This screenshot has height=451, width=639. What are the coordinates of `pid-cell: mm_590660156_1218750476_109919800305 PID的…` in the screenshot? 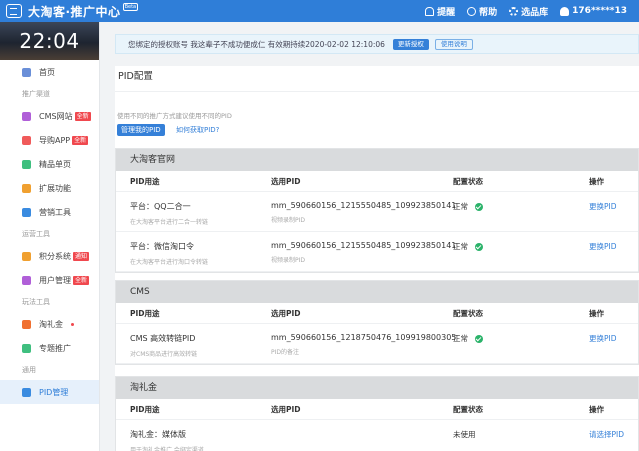 It's located at (363, 343).